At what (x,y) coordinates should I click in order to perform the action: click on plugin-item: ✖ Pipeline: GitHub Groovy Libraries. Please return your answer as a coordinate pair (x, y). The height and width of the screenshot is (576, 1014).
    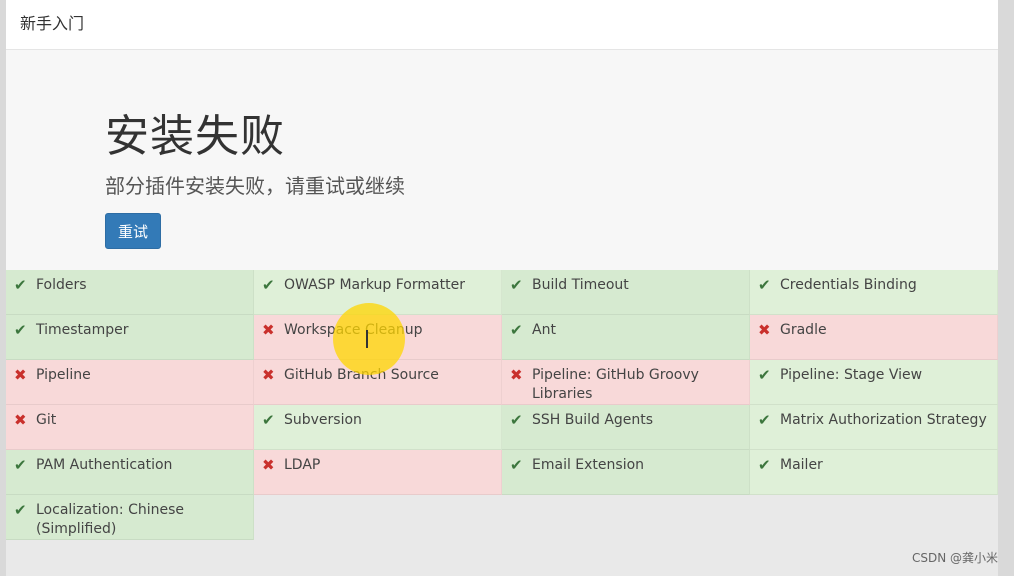
    Looking at the image, I should click on (626, 382).